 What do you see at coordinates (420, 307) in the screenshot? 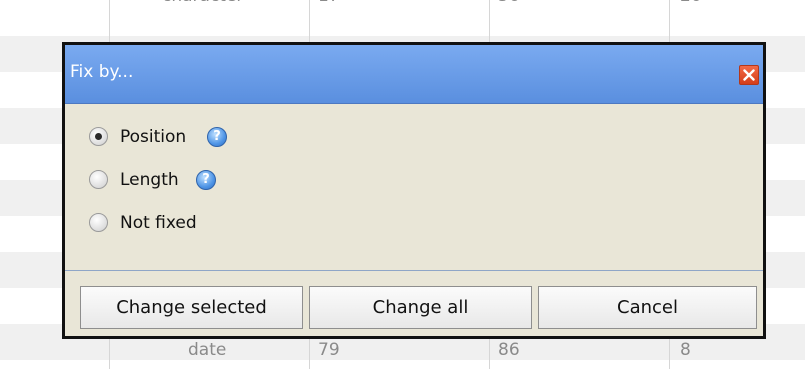
I see `change-all-button: Change all` at bounding box center [420, 307].